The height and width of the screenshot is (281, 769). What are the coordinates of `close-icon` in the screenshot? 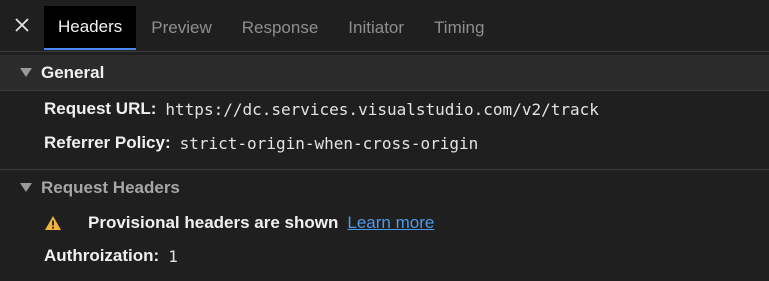 It's located at (22, 25).